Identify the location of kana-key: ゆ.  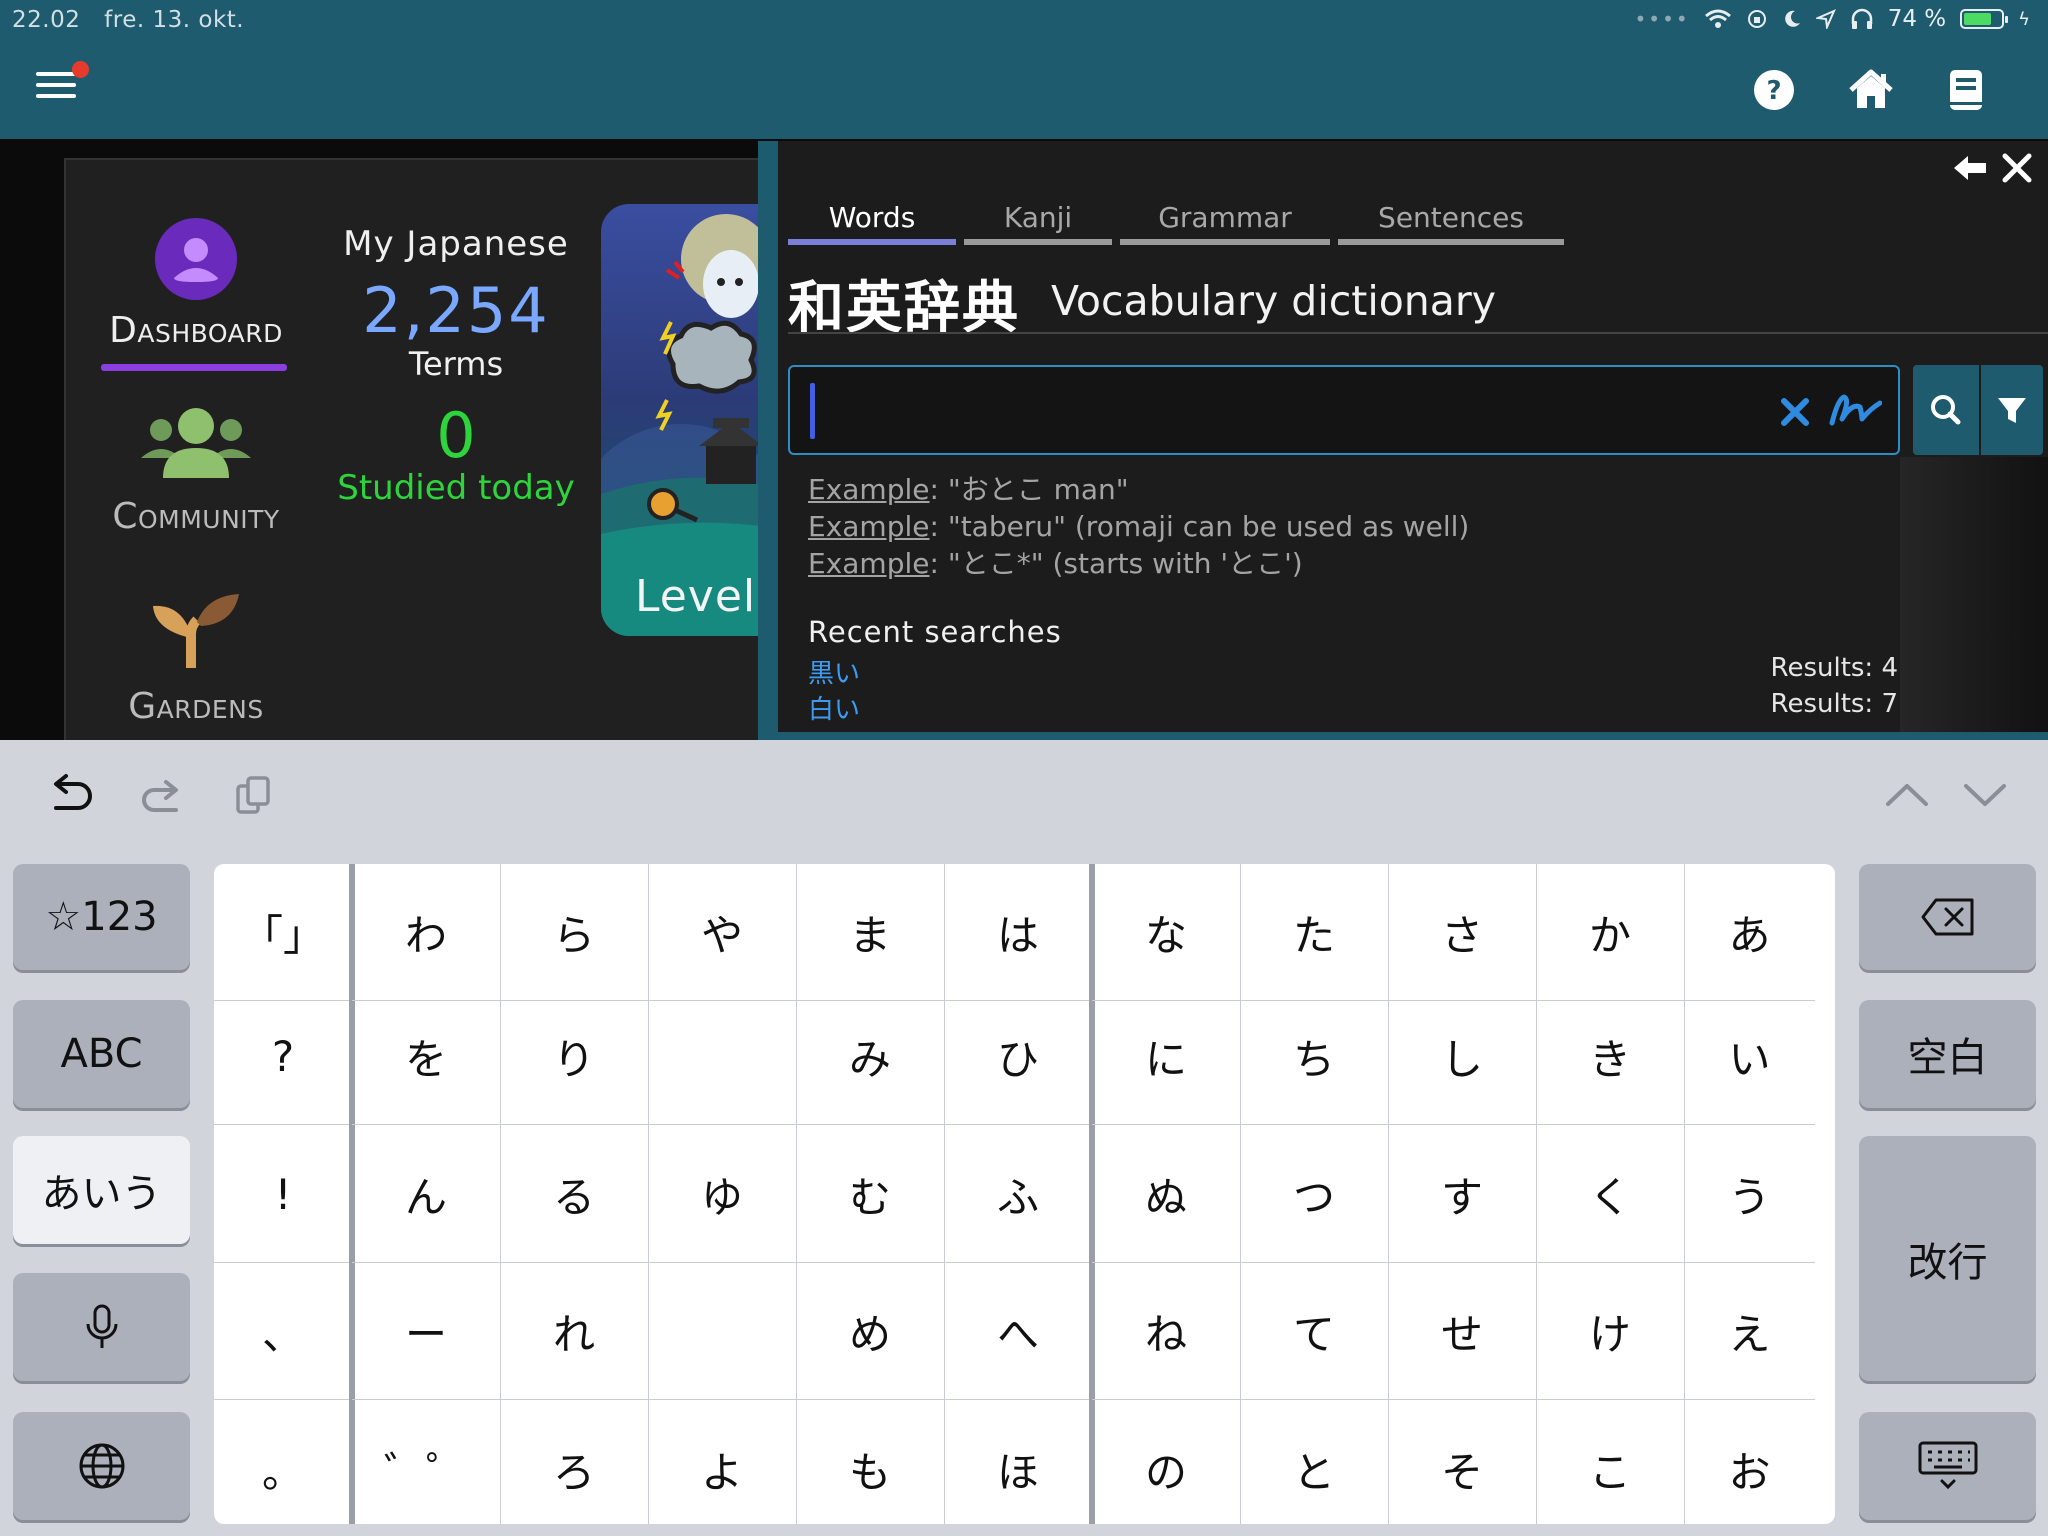
(722, 1194).